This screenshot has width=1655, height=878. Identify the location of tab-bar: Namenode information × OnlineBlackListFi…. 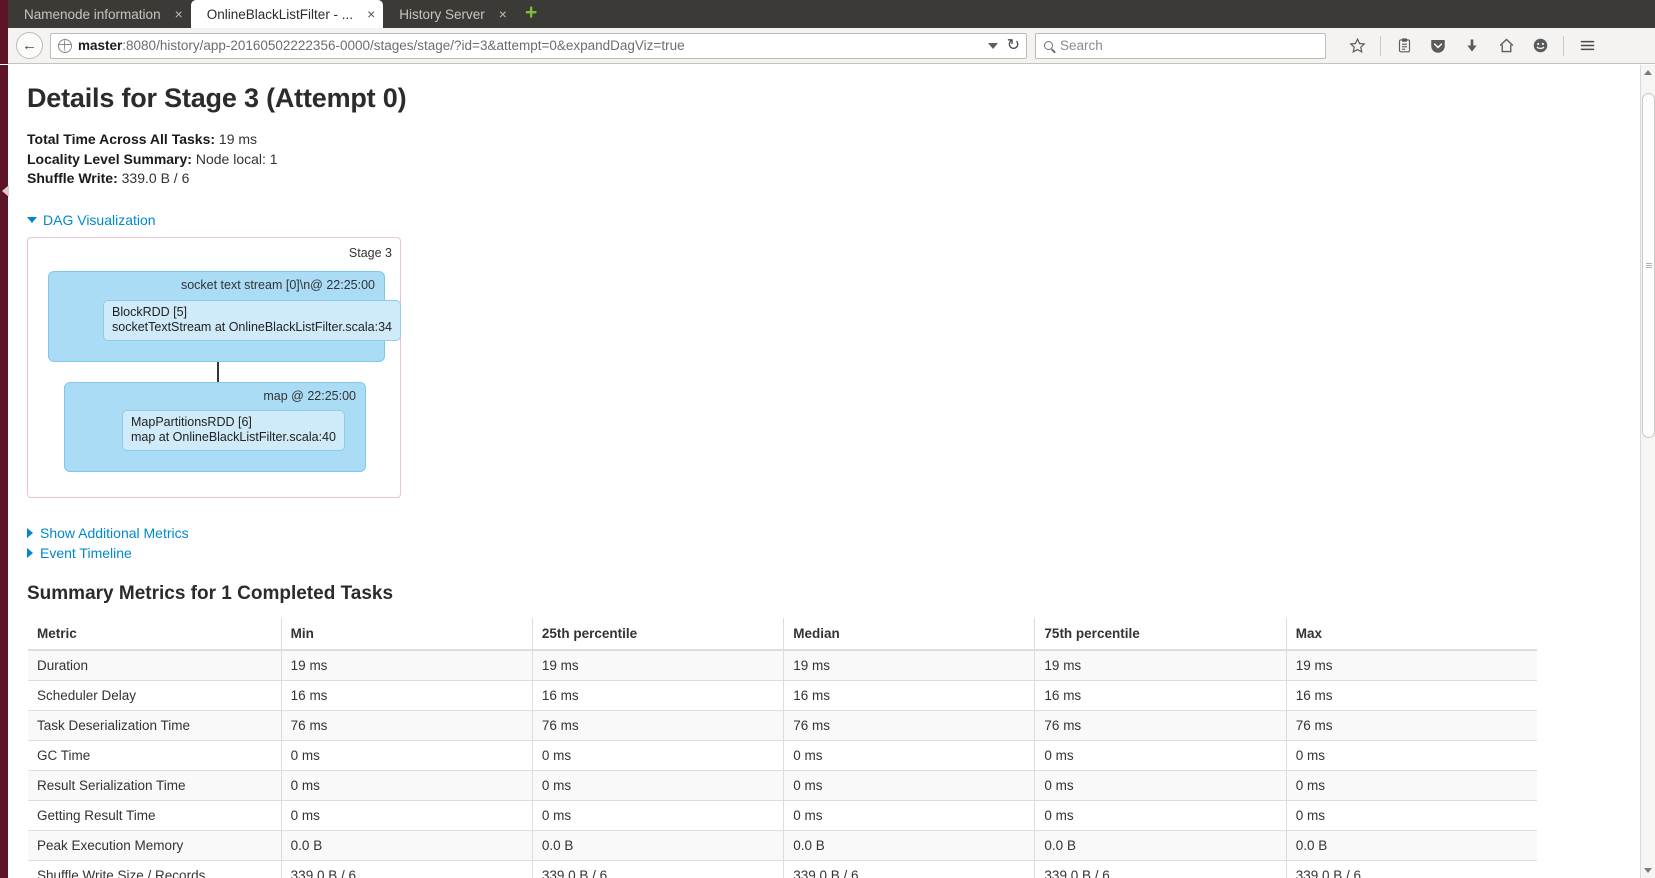
(827, 14).